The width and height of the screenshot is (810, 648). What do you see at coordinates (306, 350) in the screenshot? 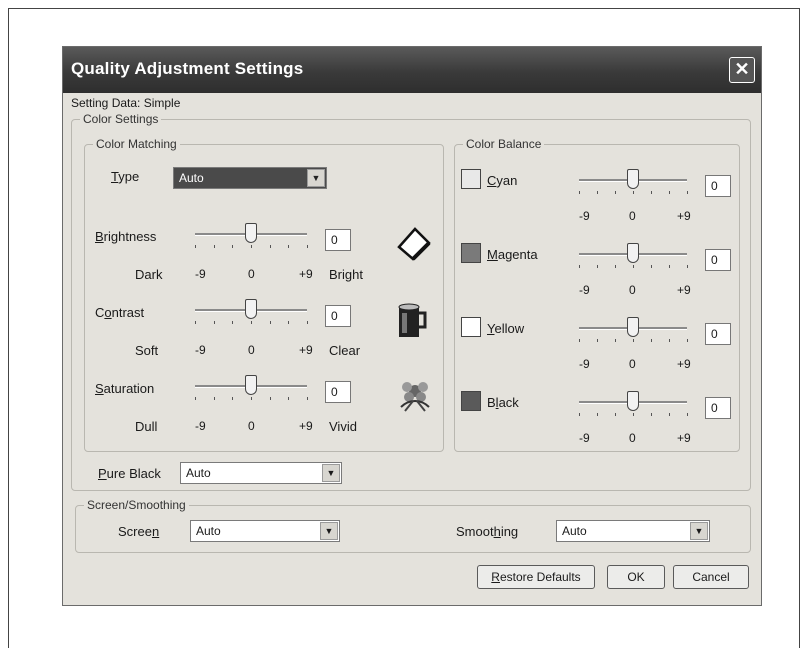
I see `slider-contrast-max-label: +9` at bounding box center [306, 350].